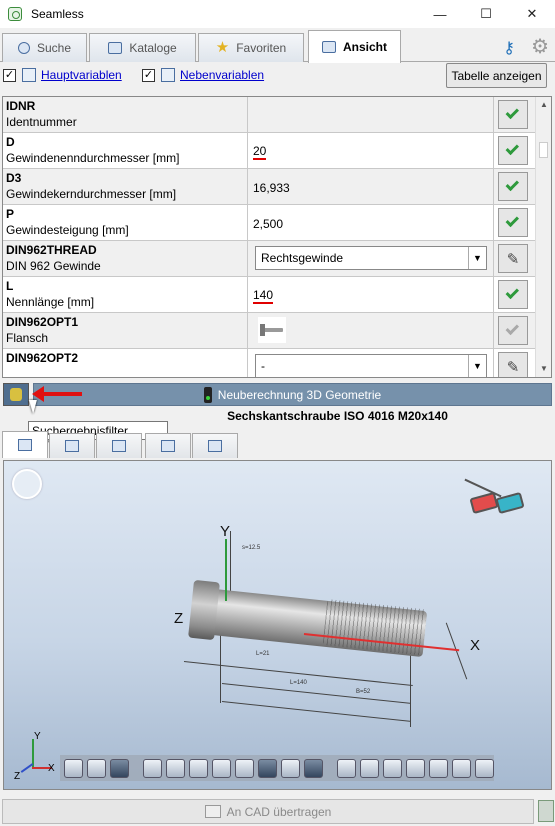 Image resolution: width=555 pixels, height=826 pixels. What do you see at coordinates (290, 768) in the screenshot?
I see `texture-icon` at bounding box center [290, 768].